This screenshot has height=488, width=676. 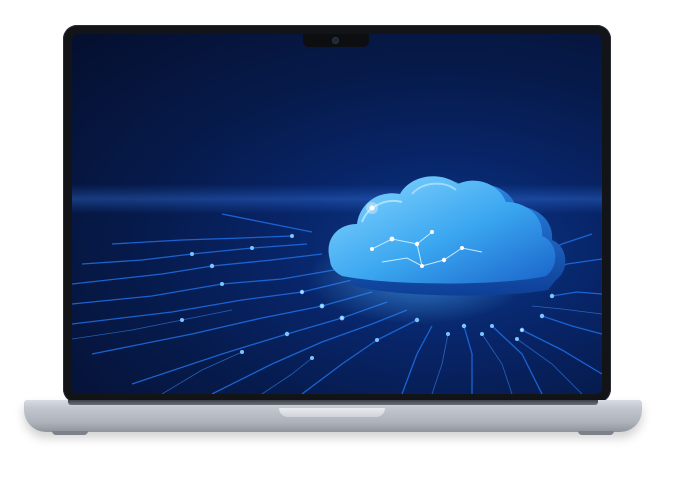 What do you see at coordinates (596, 433) in the screenshot?
I see `foot-right` at bounding box center [596, 433].